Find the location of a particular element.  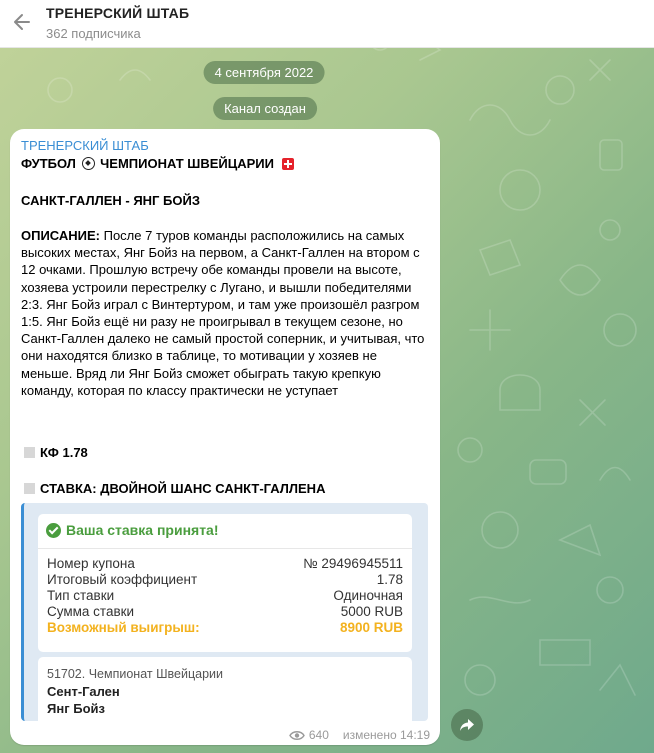

coupon-row: Итоговый коэффициент 1.78 is located at coordinates (225, 580).